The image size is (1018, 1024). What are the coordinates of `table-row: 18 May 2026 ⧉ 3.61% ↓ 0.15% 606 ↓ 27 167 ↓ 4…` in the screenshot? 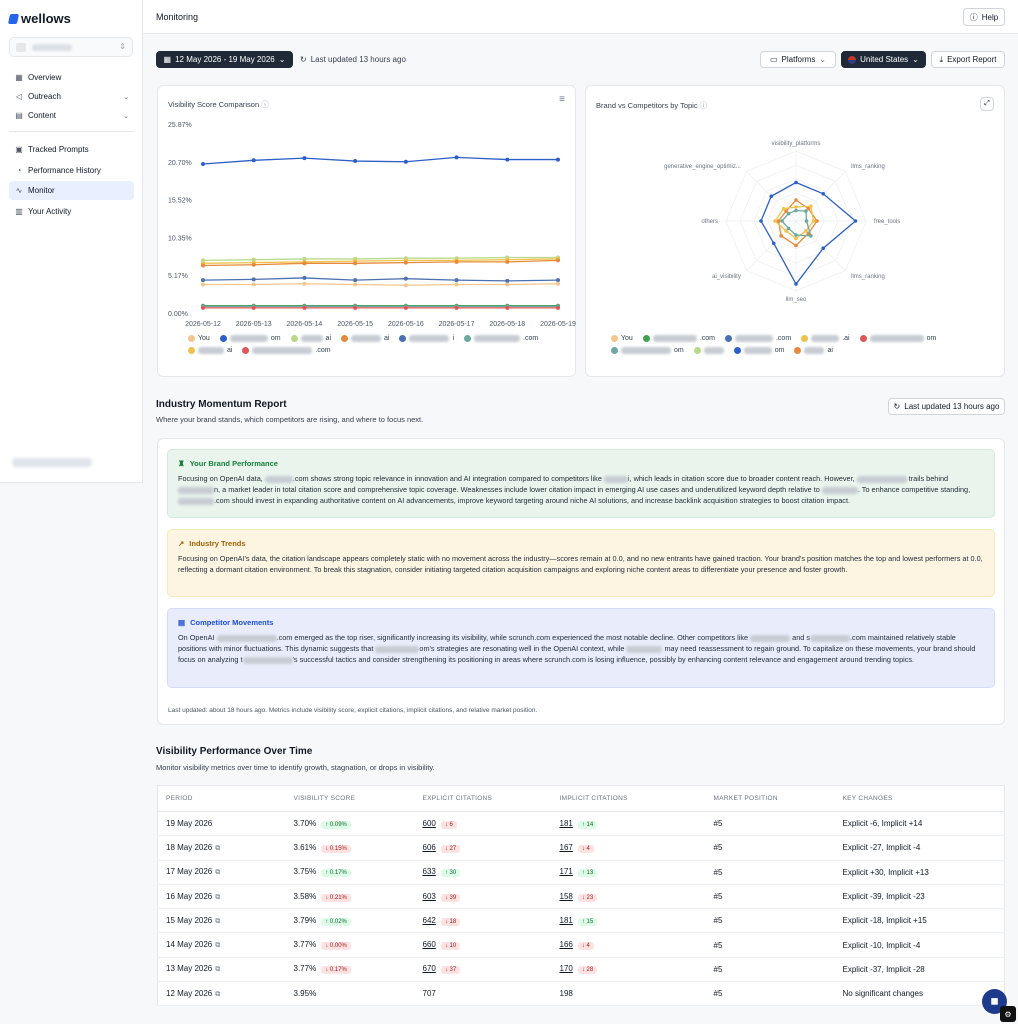 It's located at (581, 848).